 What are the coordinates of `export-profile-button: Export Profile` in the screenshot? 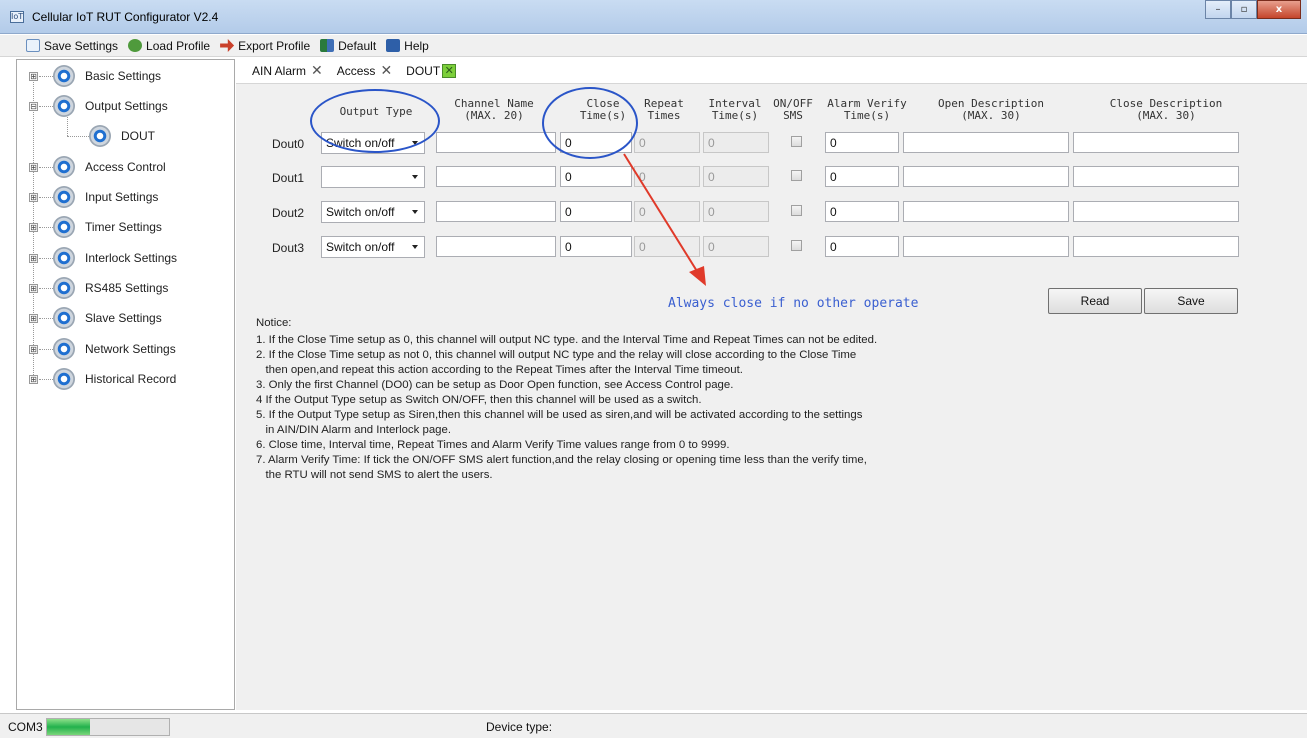 It's located at (265, 46).